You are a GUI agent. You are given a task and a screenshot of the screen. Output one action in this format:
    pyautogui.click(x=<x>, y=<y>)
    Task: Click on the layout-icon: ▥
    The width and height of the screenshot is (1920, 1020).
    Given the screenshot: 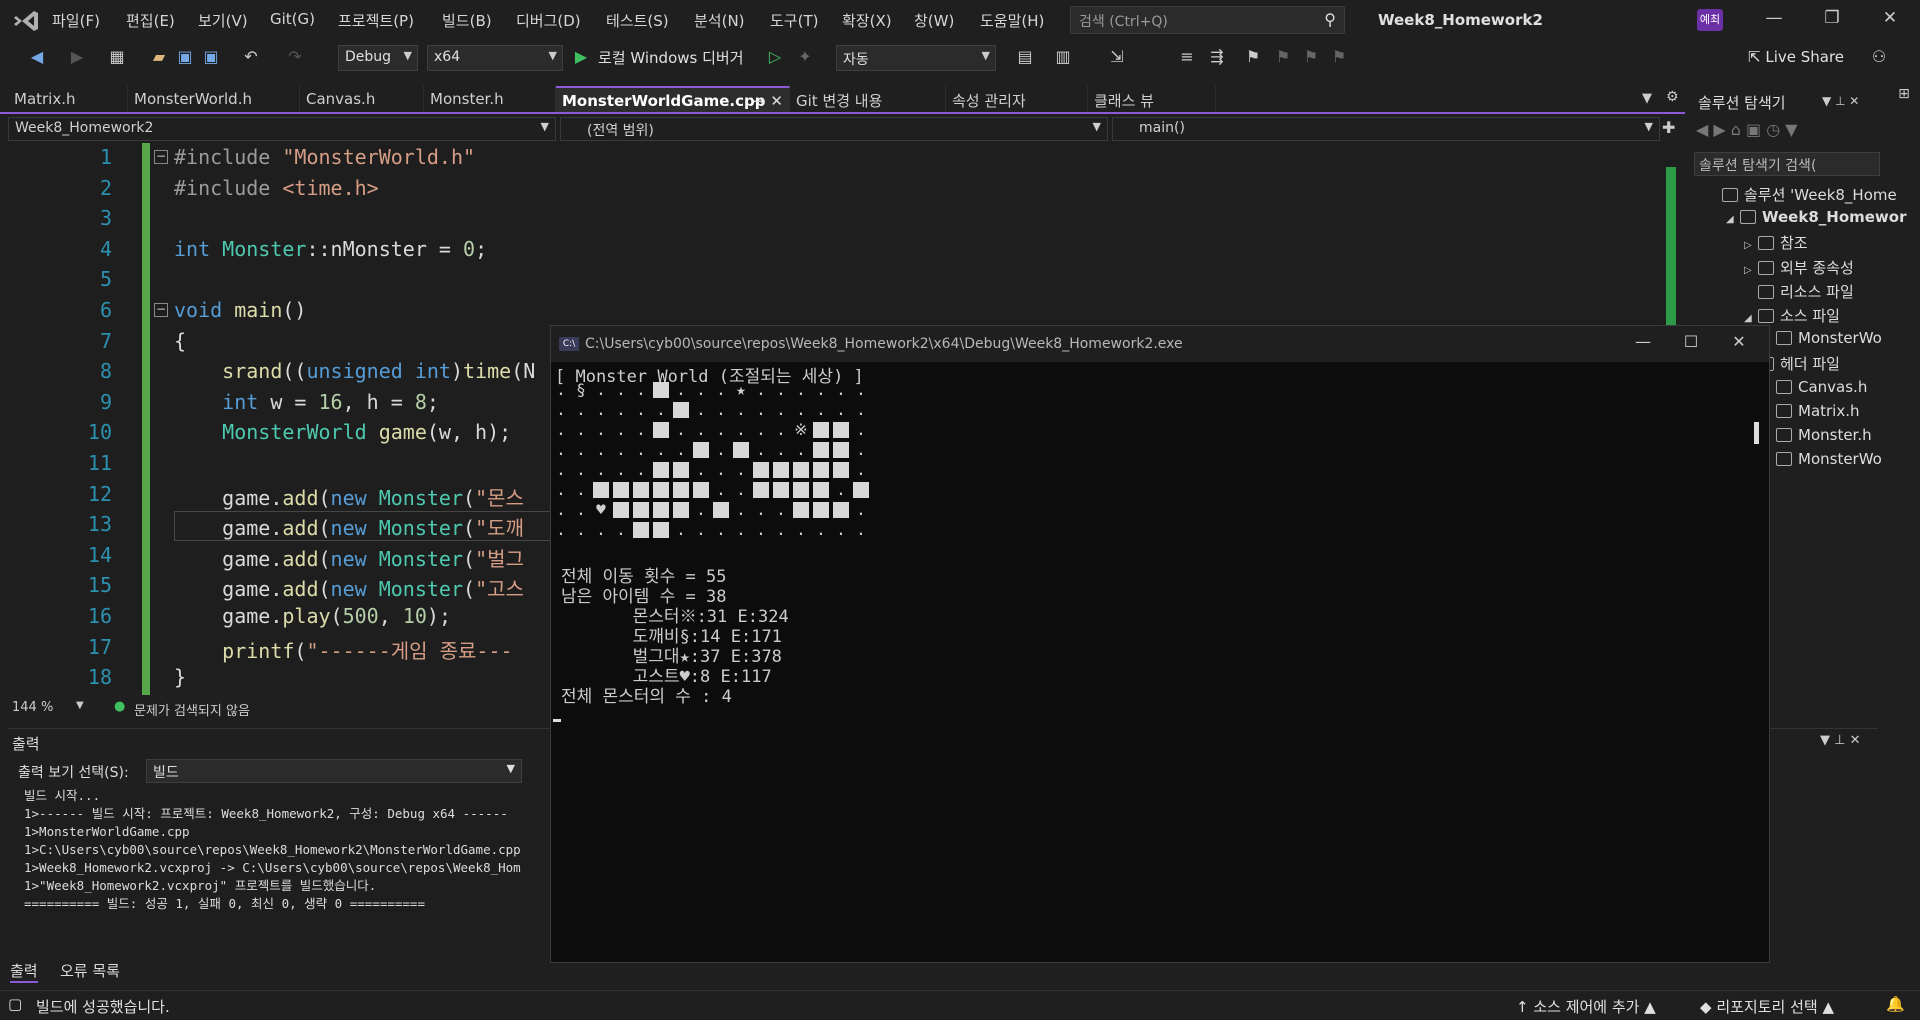 What is the action you would take?
    pyautogui.click(x=1063, y=57)
    